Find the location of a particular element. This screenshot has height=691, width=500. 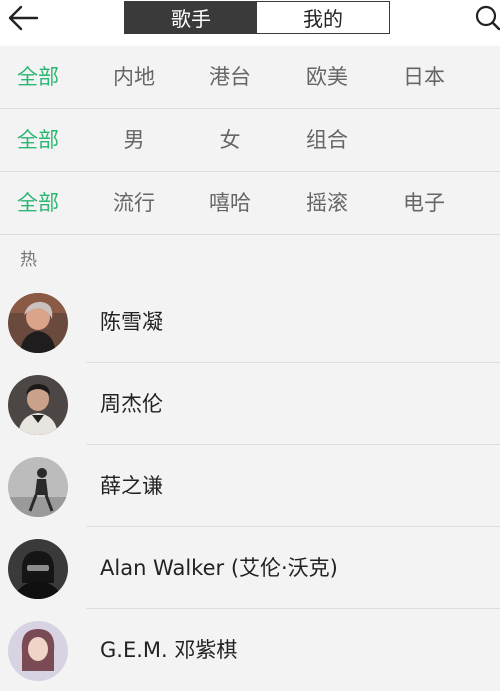

singer-row: 陈雪凝 is located at coordinates (250, 322).